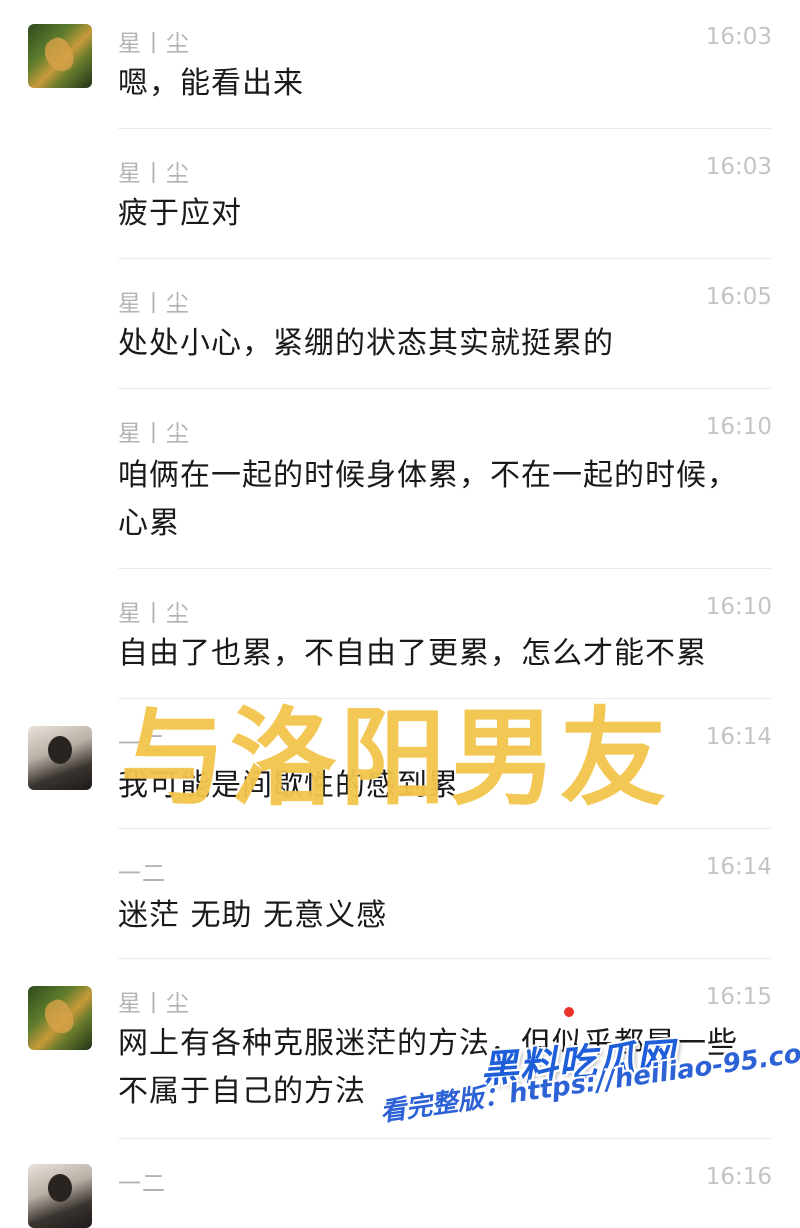 Image resolution: width=800 pixels, height=1228 pixels. I want to click on message-text: 咱俩在一起的时候身体累，不在一起的时候，心累, so click(428, 500).